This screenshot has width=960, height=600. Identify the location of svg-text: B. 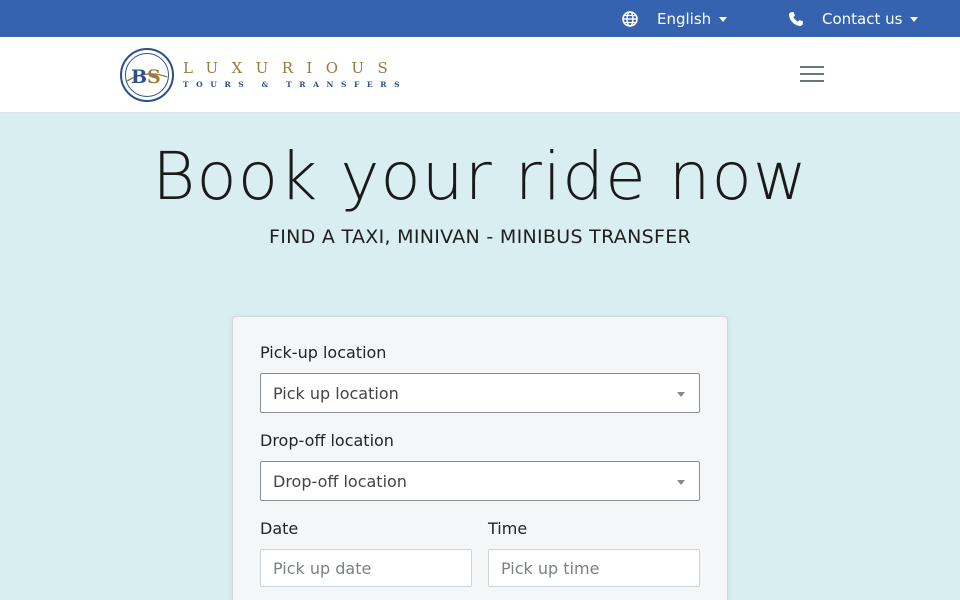
(139, 77).